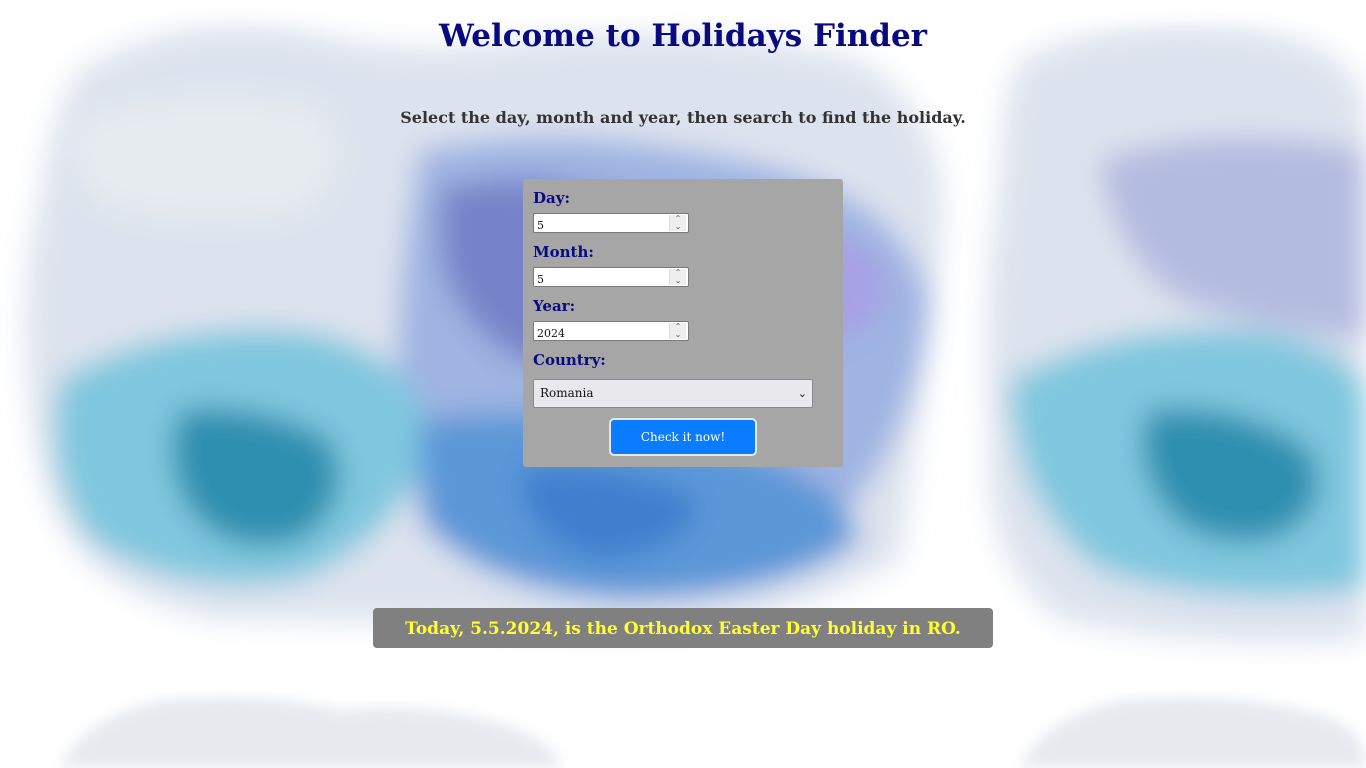 Image resolution: width=1366 pixels, height=768 pixels. Describe the element at coordinates (600, 279) in the screenshot. I see `month-input` at that location.